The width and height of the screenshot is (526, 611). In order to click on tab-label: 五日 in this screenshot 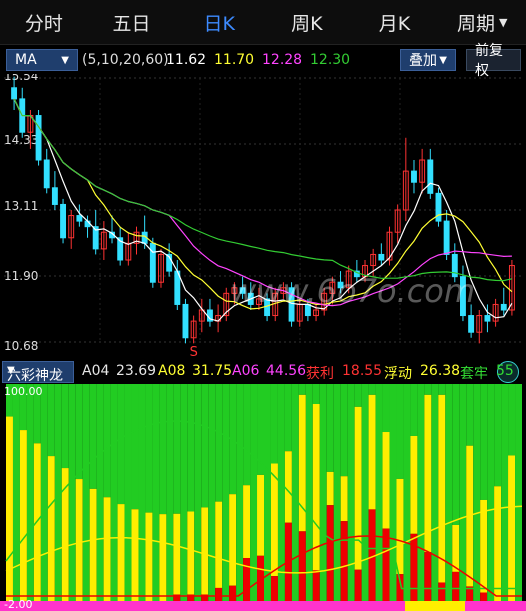, I will do `click(131, 23)`.